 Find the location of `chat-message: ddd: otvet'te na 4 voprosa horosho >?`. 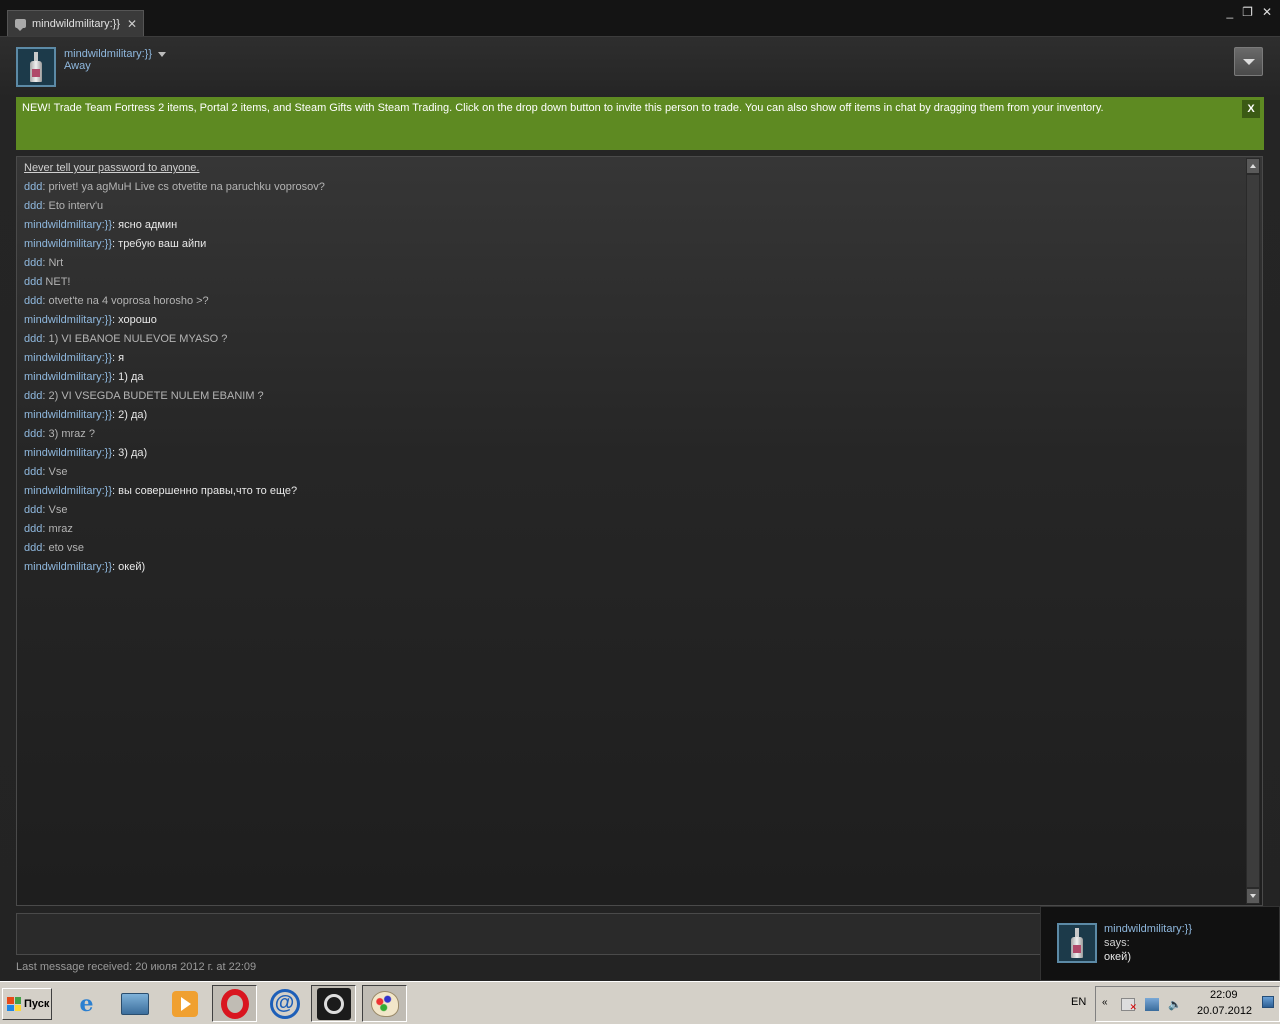

chat-message: ddd: otvet'te na 4 voprosa horosho >? is located at coordinates (633, 301).